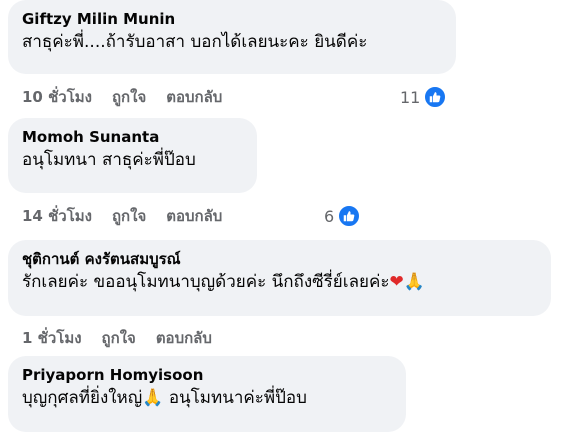 This screenshot has height=439, width=575. I want to click on comment-timestamp: 10 ชั่วโมง, so click(57, 97).